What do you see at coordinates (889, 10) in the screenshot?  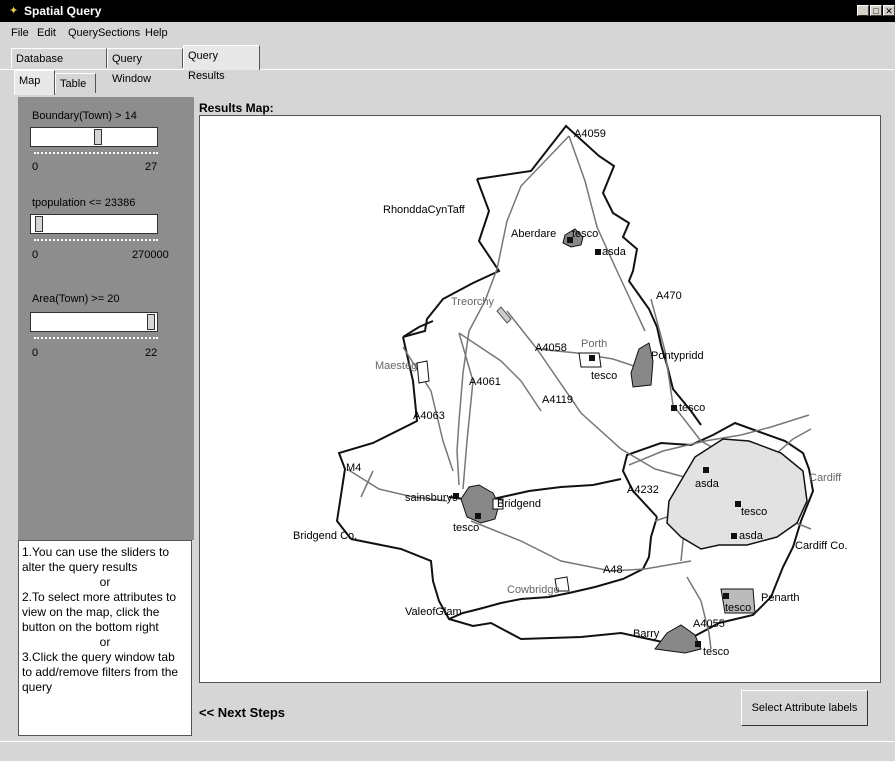 I see `close-button: ✕` at bounding box center [889, 10].